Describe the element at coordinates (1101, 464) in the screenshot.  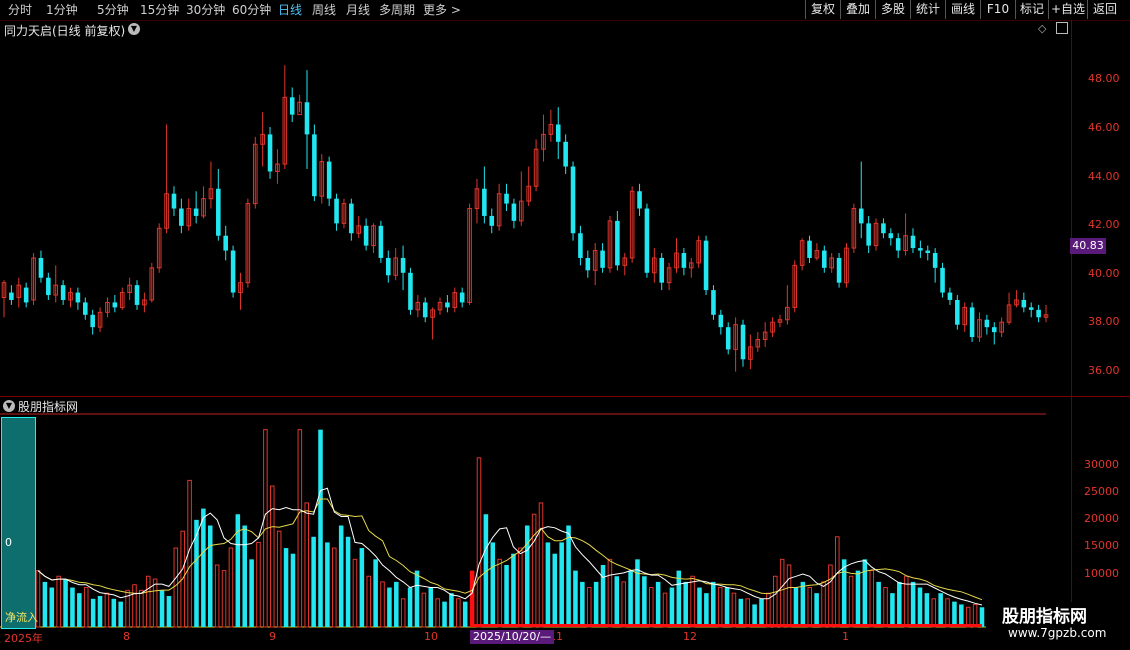
I see `volume-label: 30000` at that location.